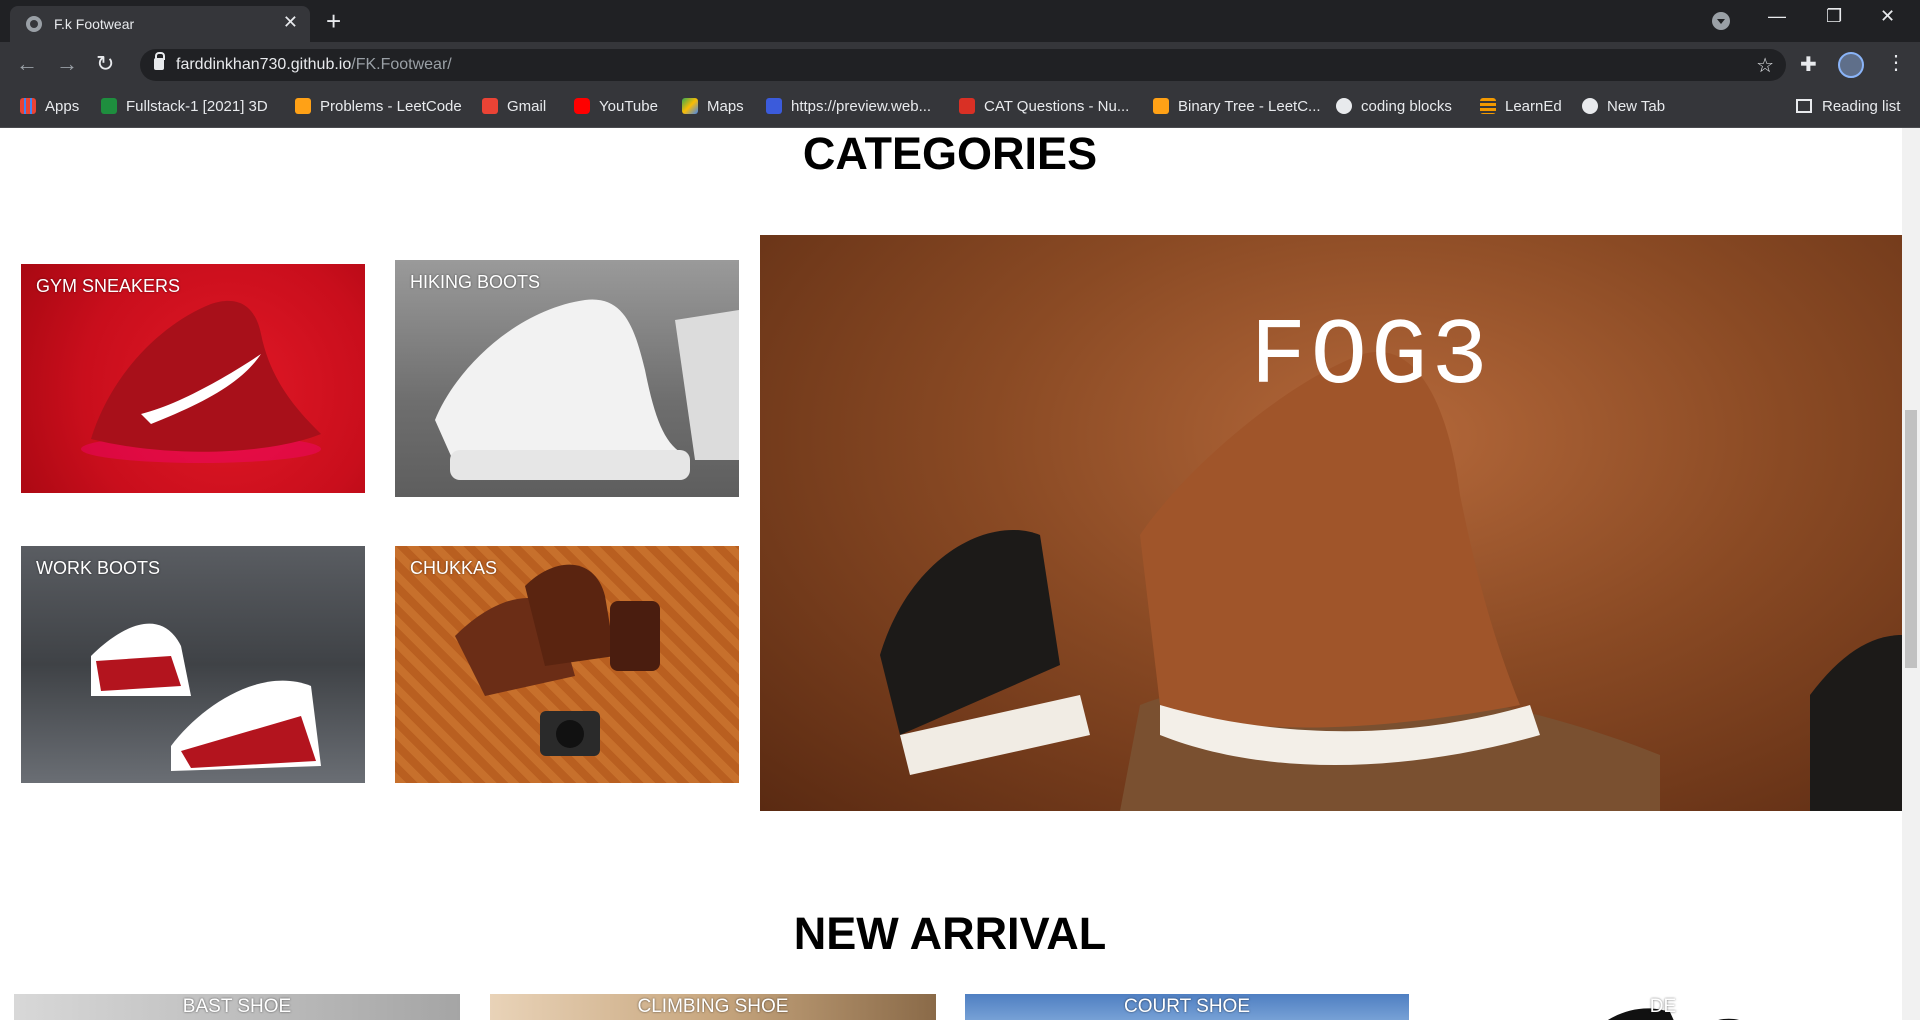 The width and height of the screenshot is (1920, 1020). Describe the element at coordinates (98, 568) in the screenshot. I see `category-label: WORK BOOTS` at that location.